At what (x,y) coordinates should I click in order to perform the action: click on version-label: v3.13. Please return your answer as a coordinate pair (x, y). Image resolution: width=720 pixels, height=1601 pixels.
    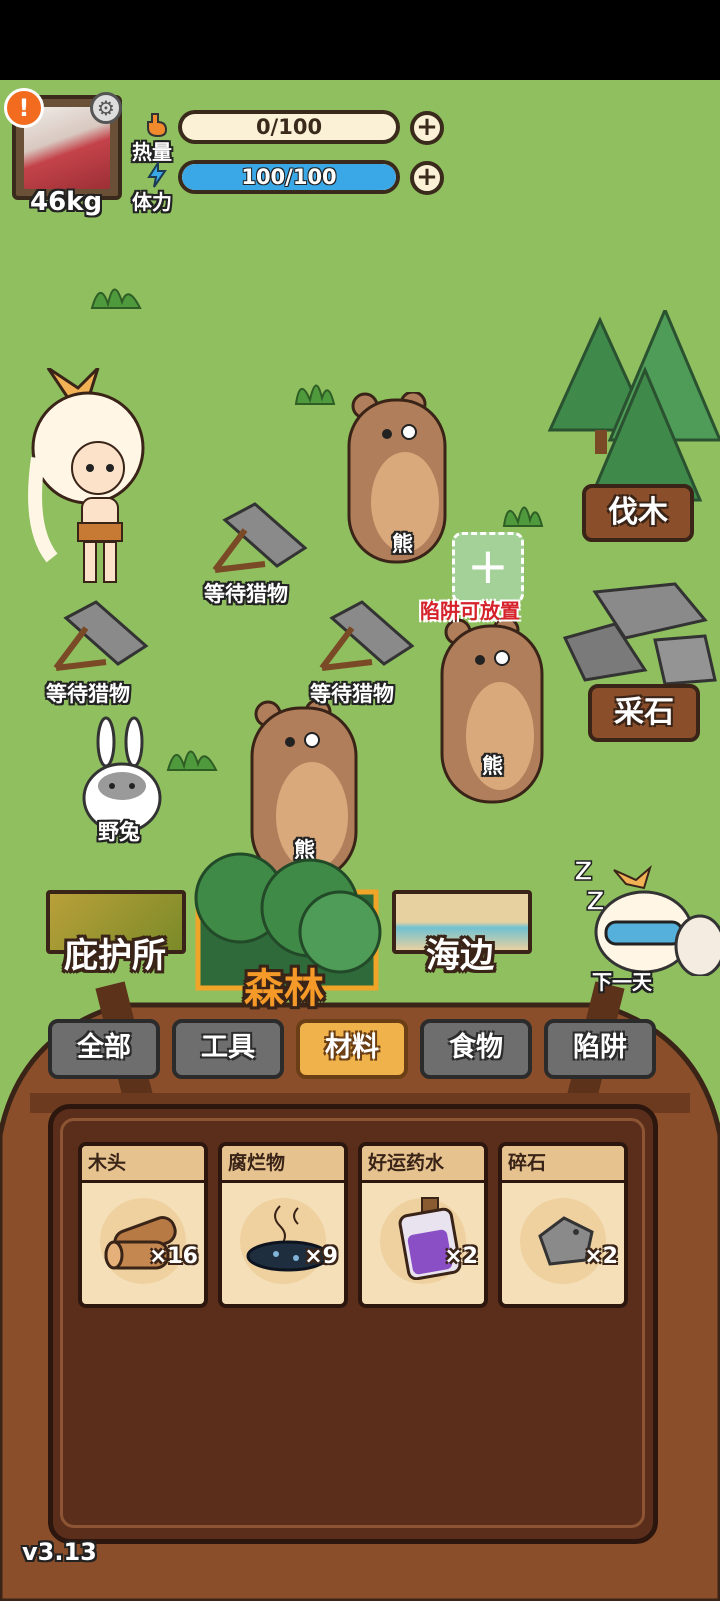
    Looking at the image, I should click on (59, 1552).